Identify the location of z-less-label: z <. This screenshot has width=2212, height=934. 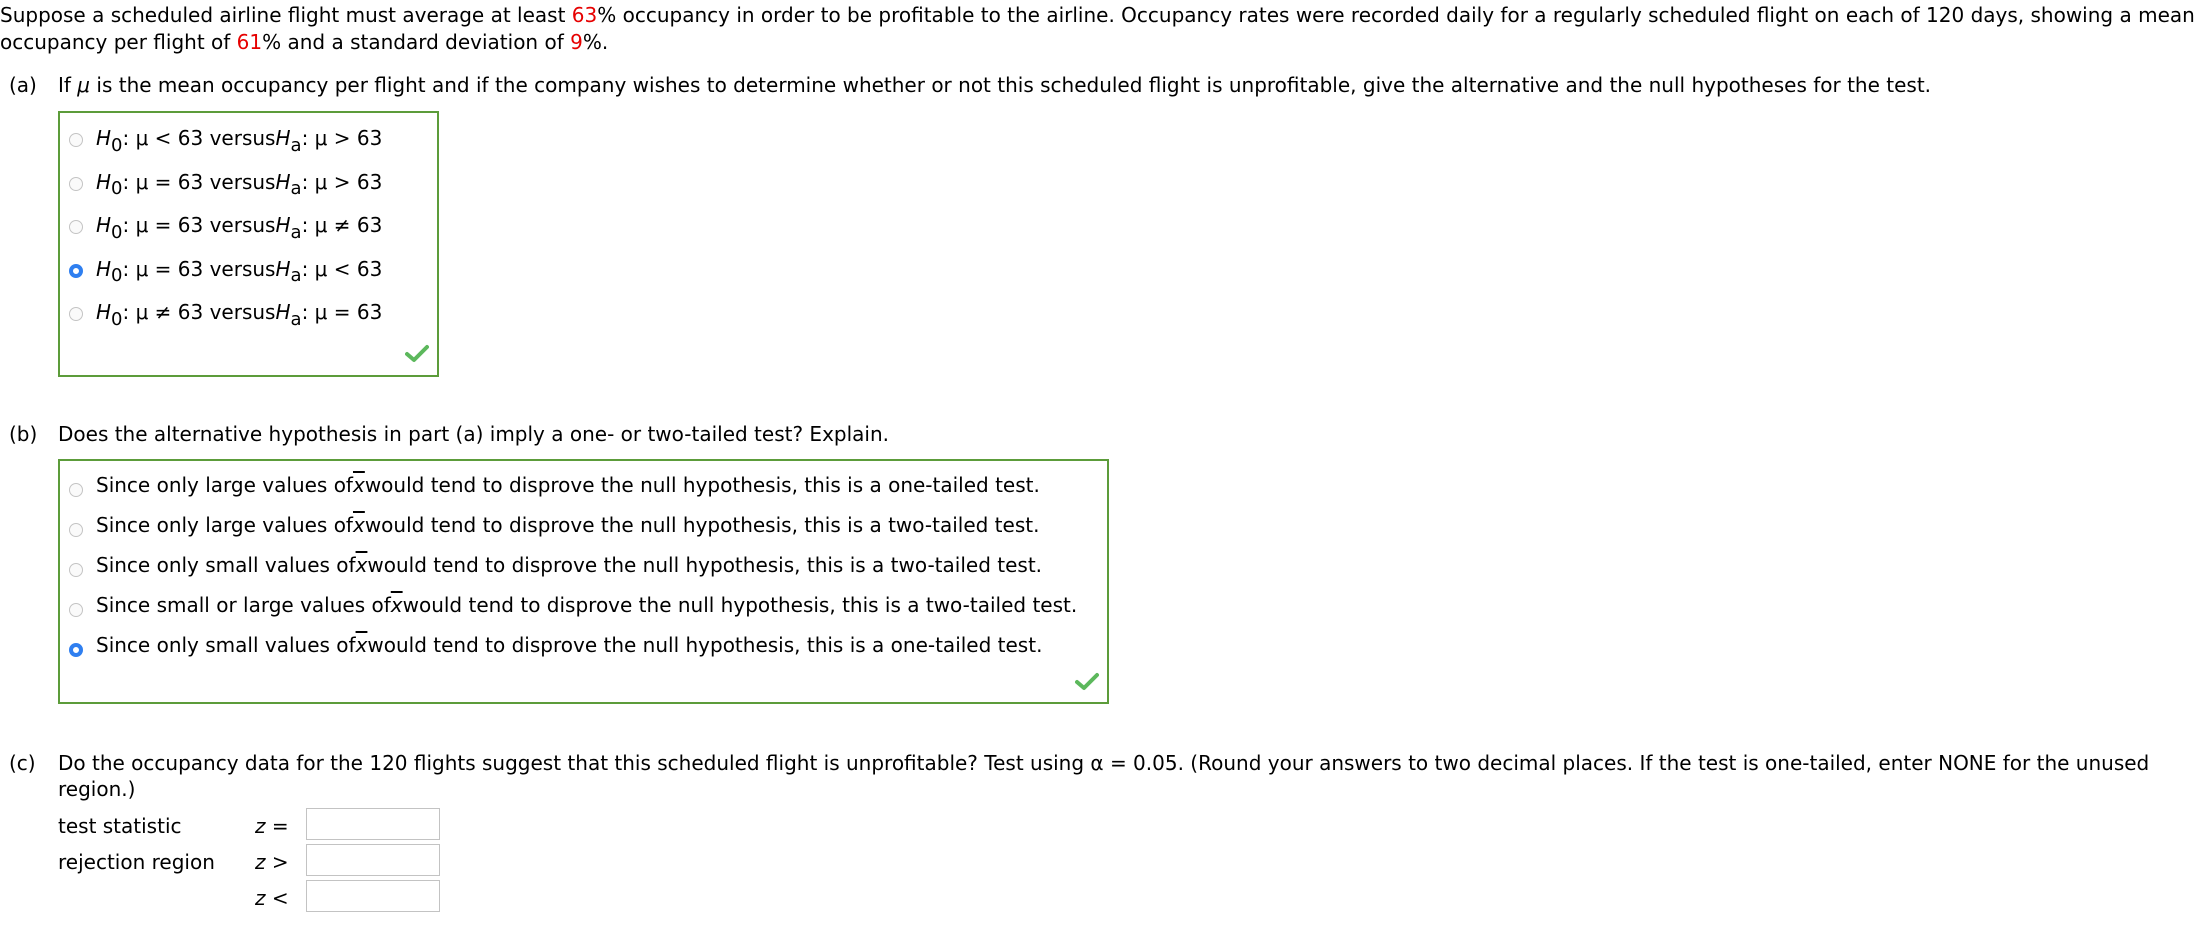
(272, 898).